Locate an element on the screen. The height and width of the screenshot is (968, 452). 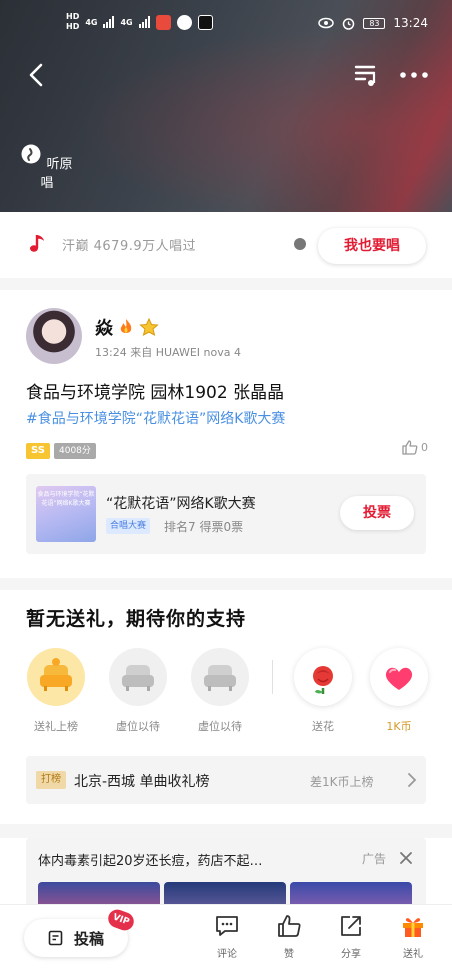
music-app-icon is located at coordinates (163, 22).